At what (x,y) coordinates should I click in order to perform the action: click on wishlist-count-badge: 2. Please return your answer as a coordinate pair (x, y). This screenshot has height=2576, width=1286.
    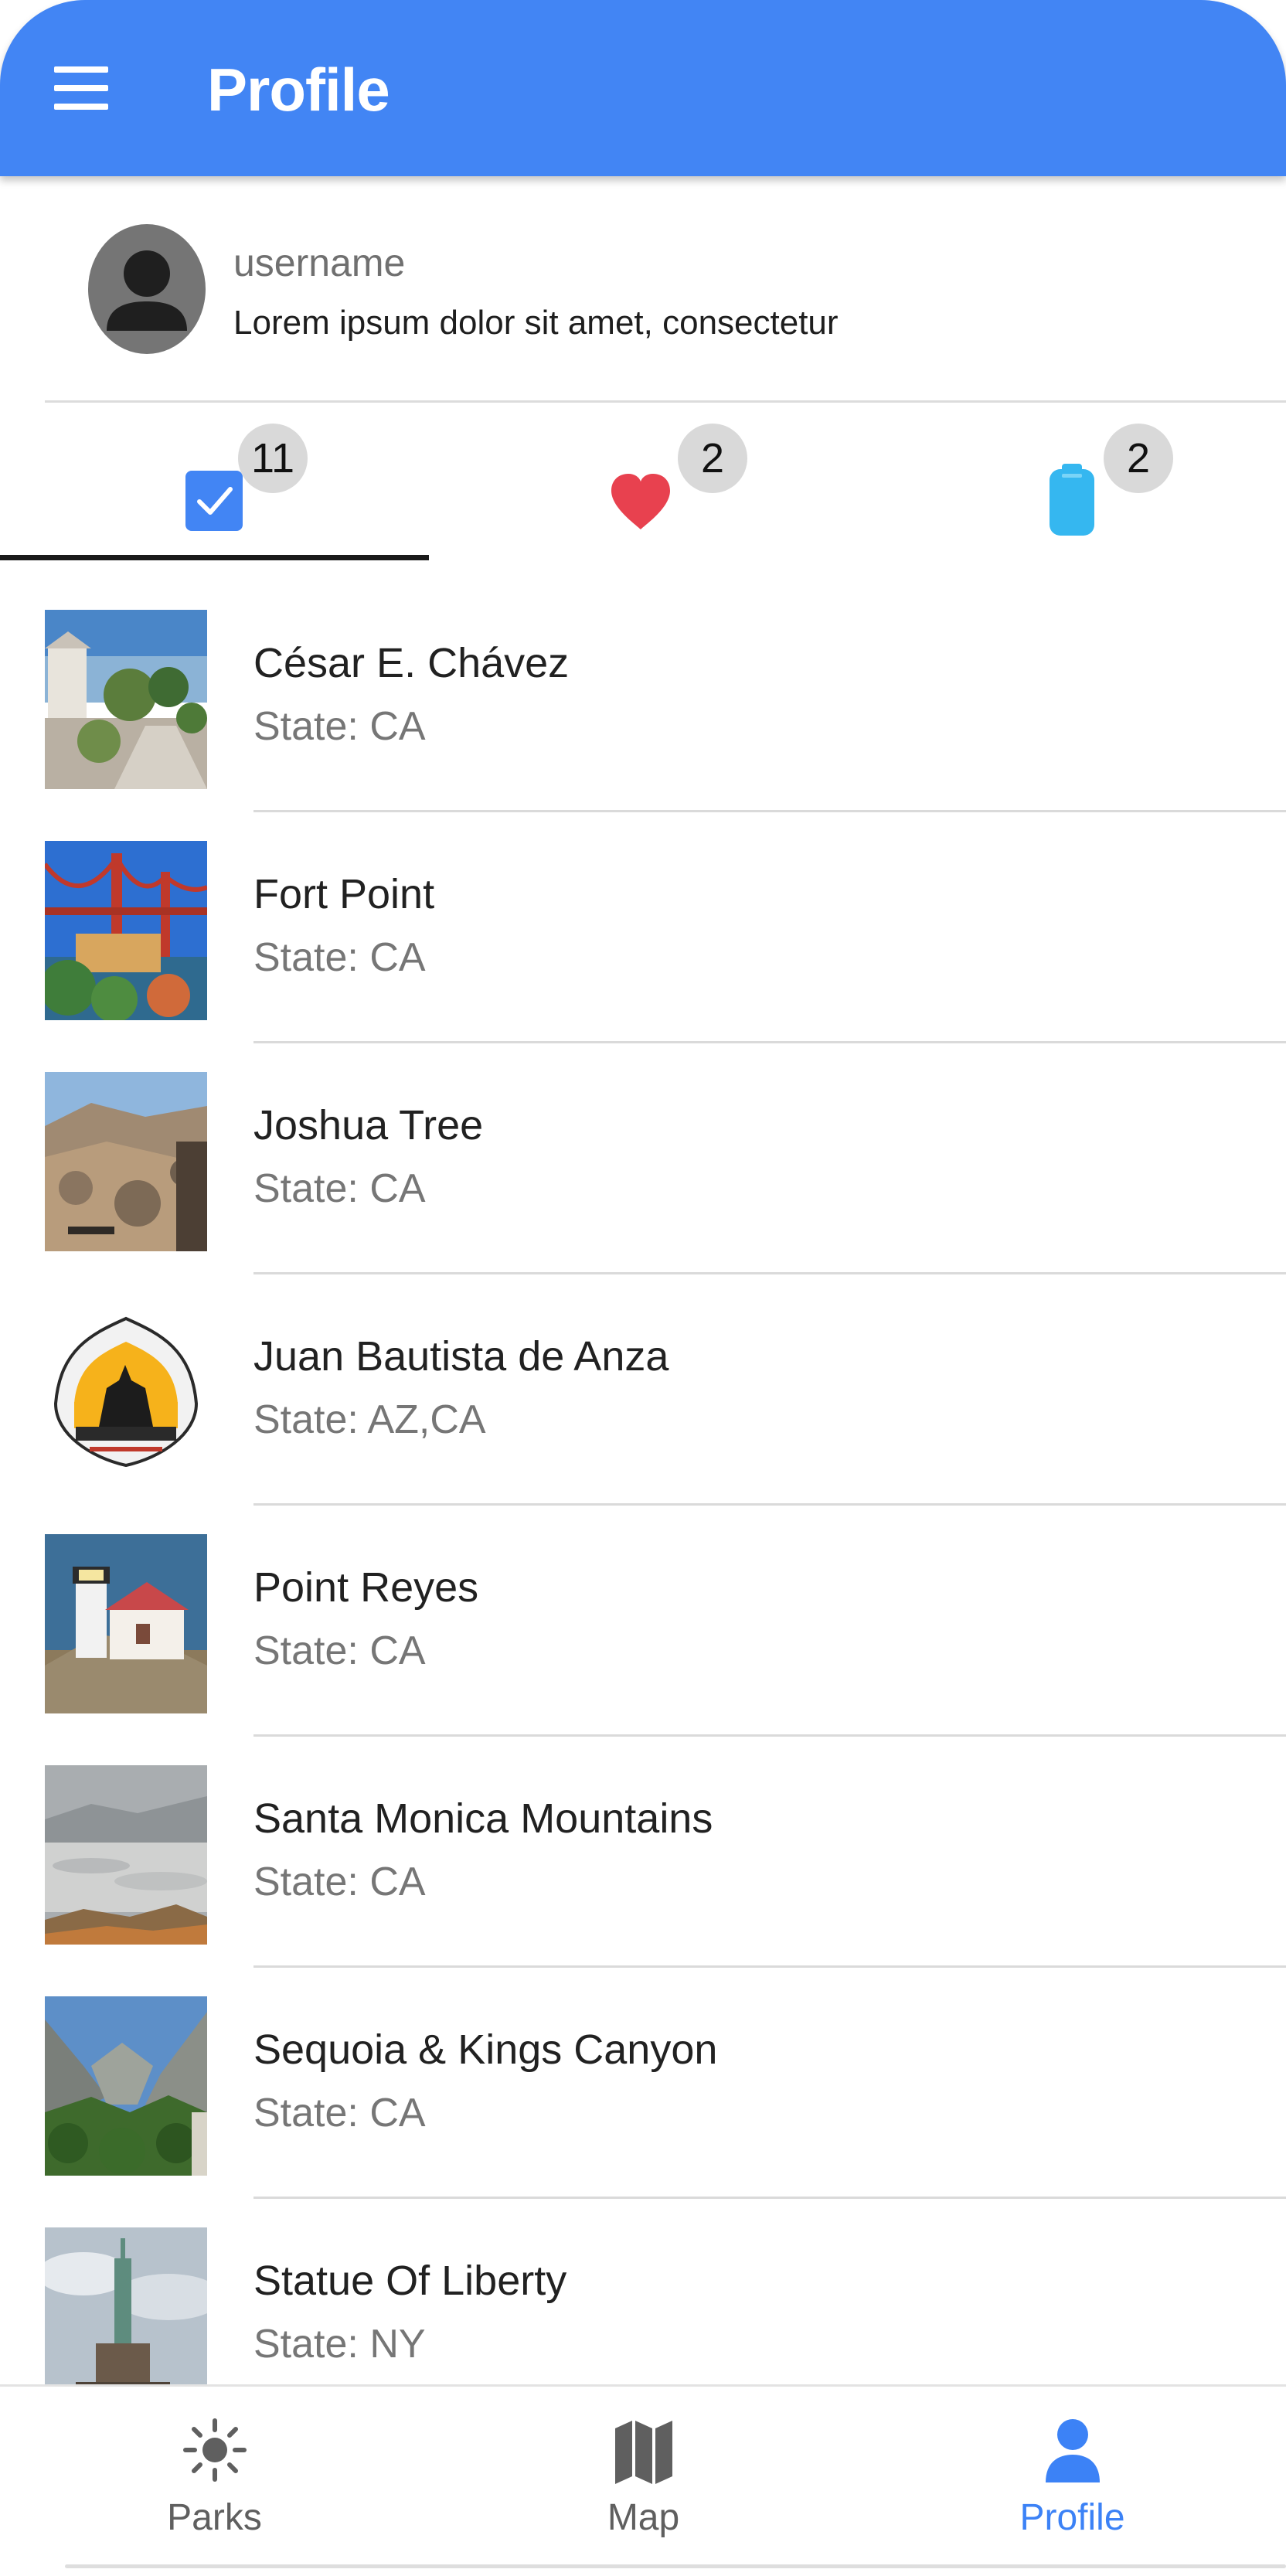
    Looking at the image, I should click on (1138, 458).